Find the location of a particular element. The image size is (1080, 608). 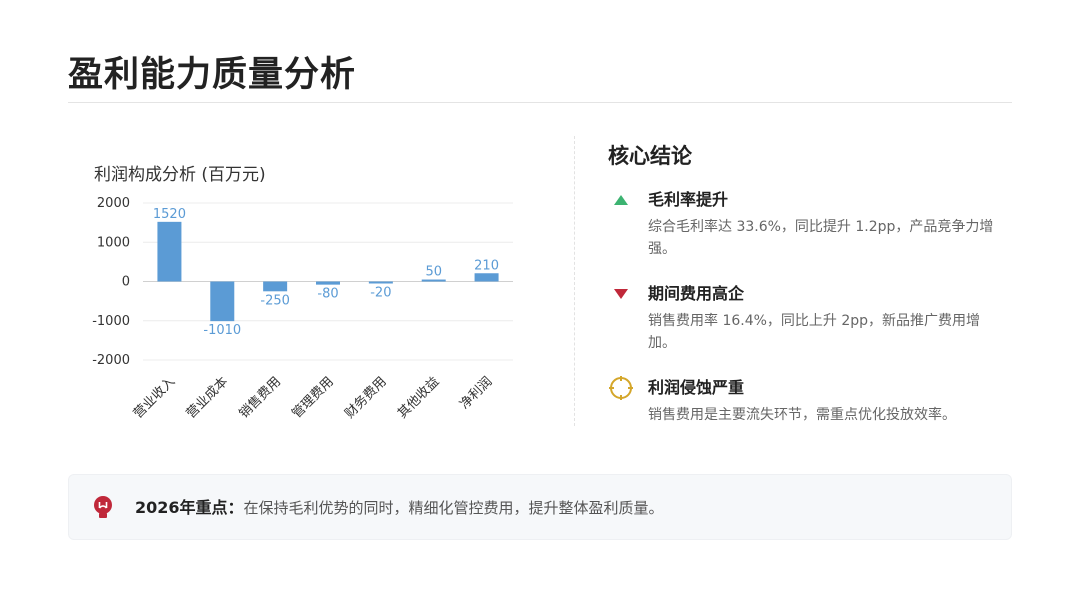

conclusion-desc: 销售费用率 16.4%，同比上升 2pp，新品推广费用增加。 is located at coordinates (814, 332).